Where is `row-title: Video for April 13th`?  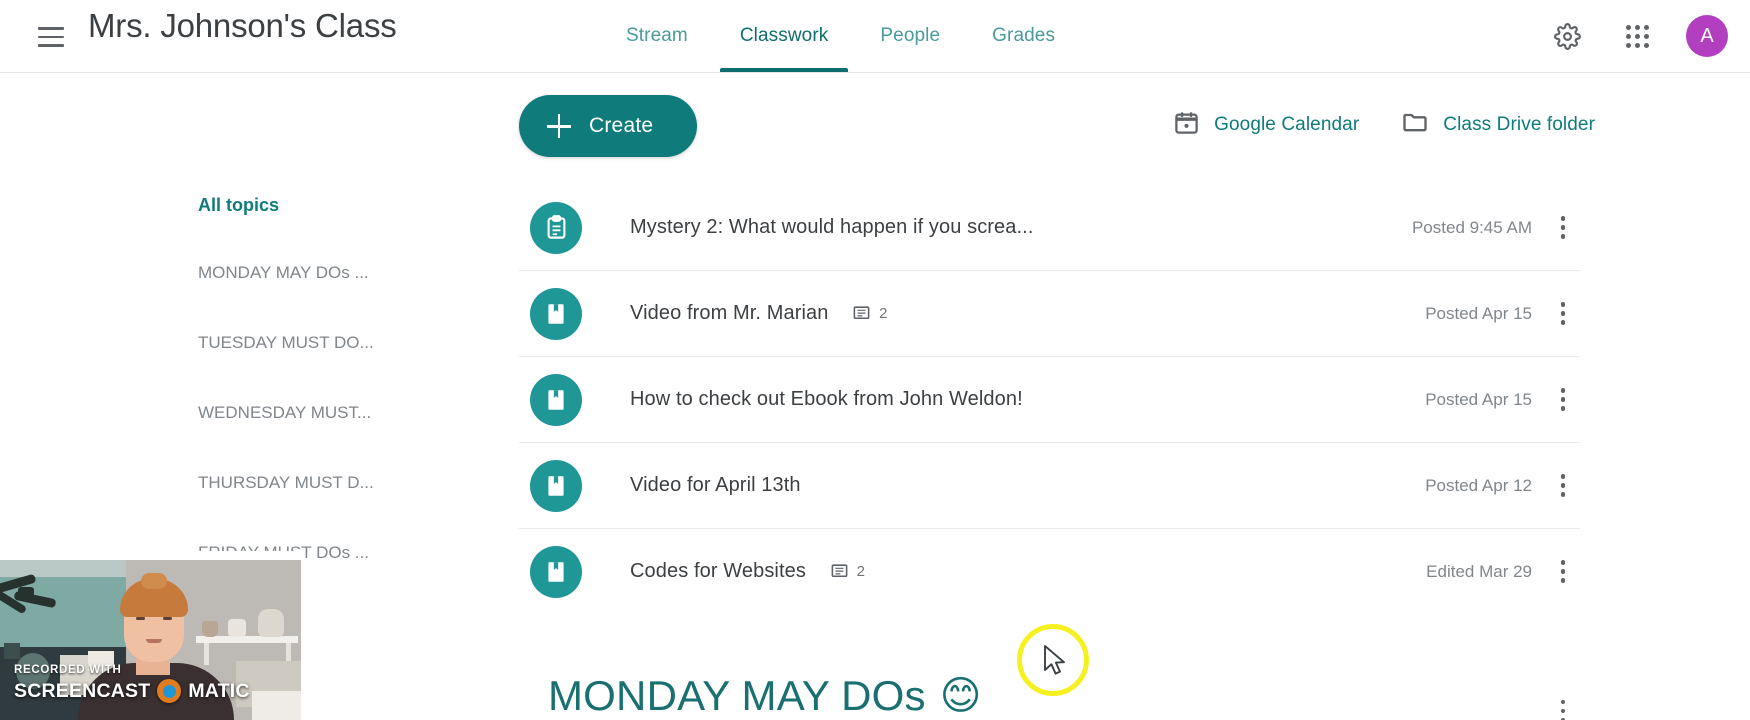
row-title: Video for April 13th is located at coordinates (715, 485).